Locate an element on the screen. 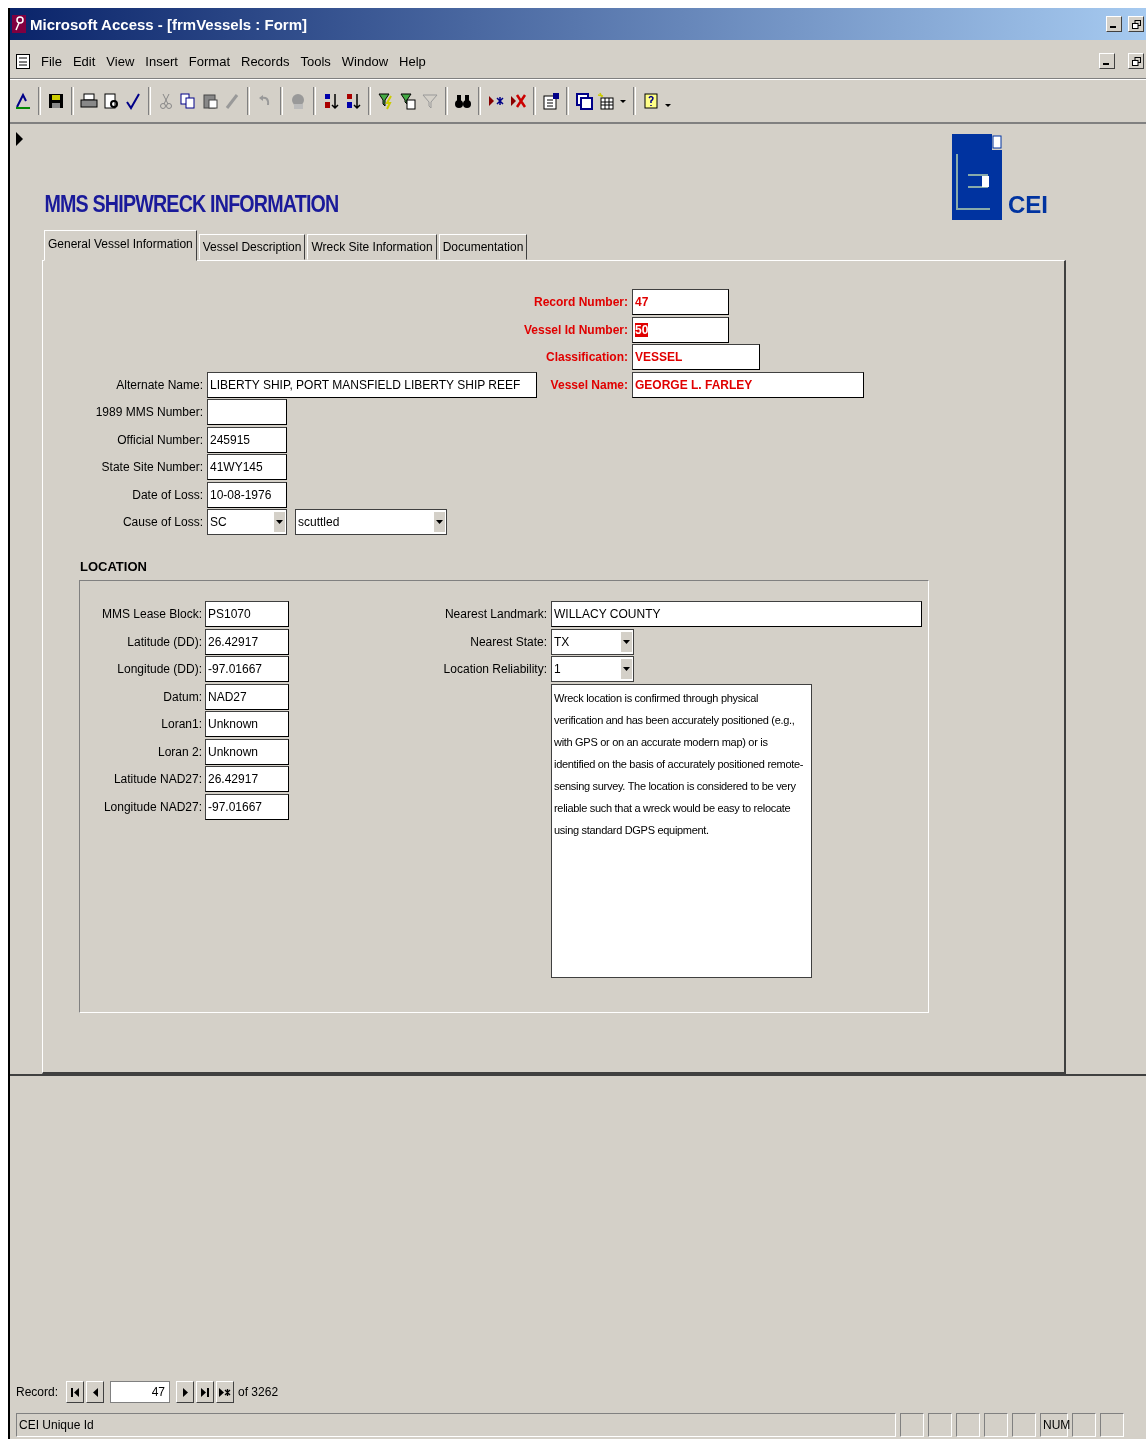  spelling-icon is located at coordinates (133, 101).